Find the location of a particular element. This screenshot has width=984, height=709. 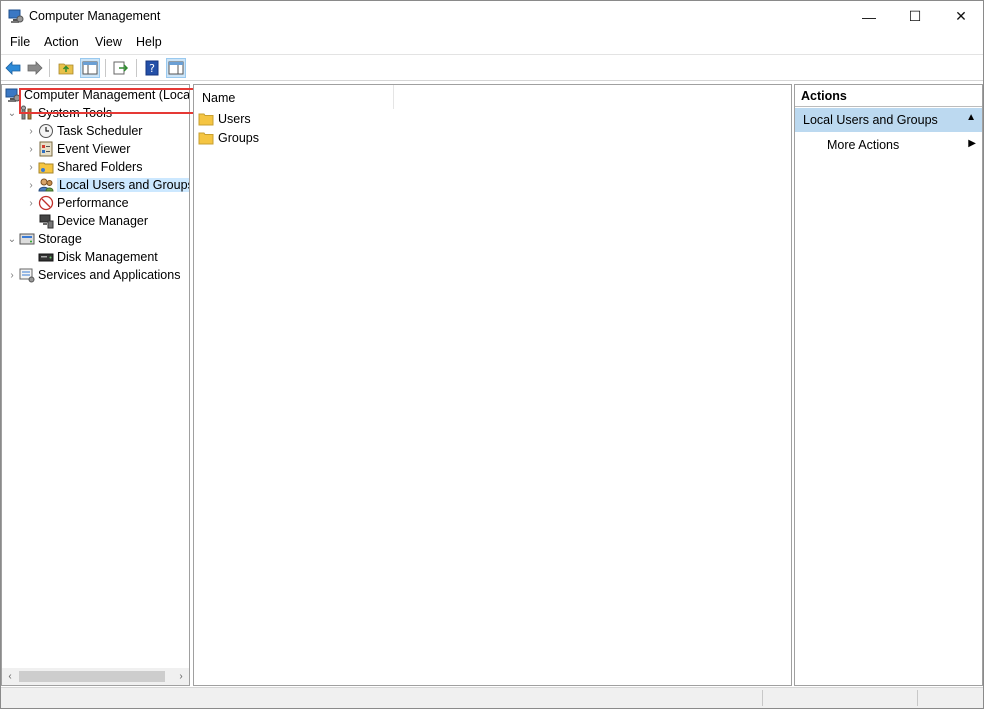

actions-header: Actions is located at coordinates (888, 96).